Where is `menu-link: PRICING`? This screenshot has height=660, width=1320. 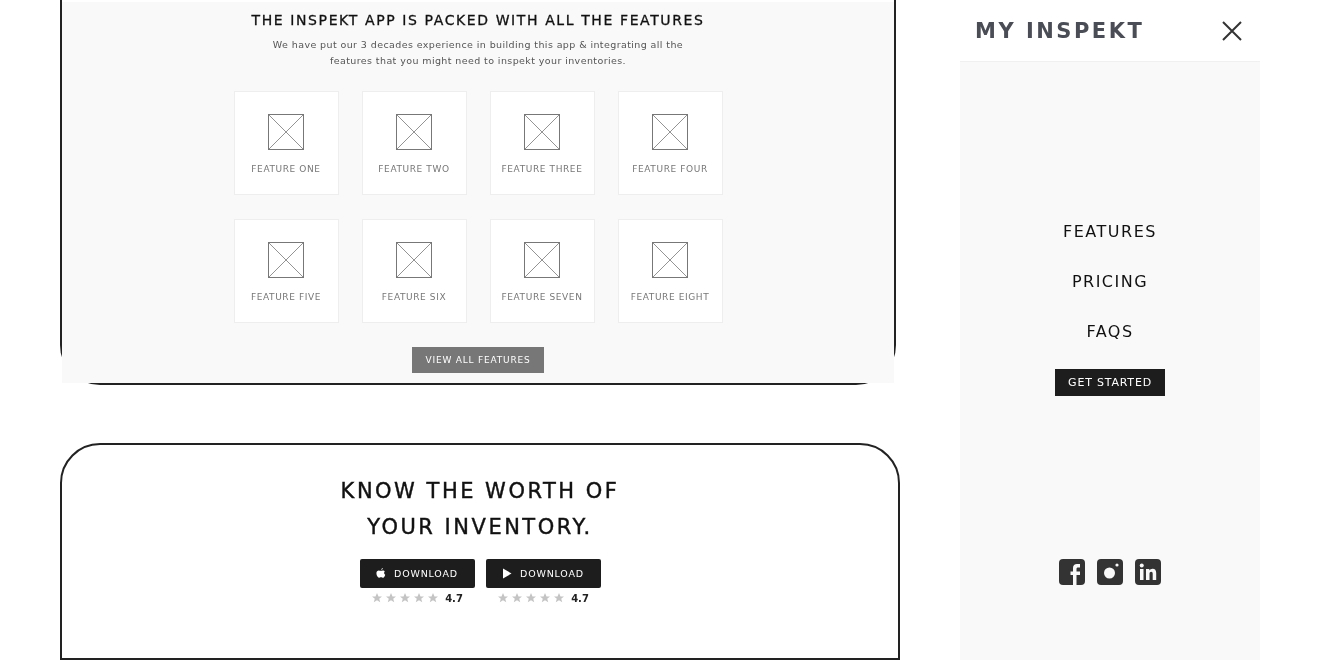
menu-link: PRICING is located at coordinates (1110, 282).